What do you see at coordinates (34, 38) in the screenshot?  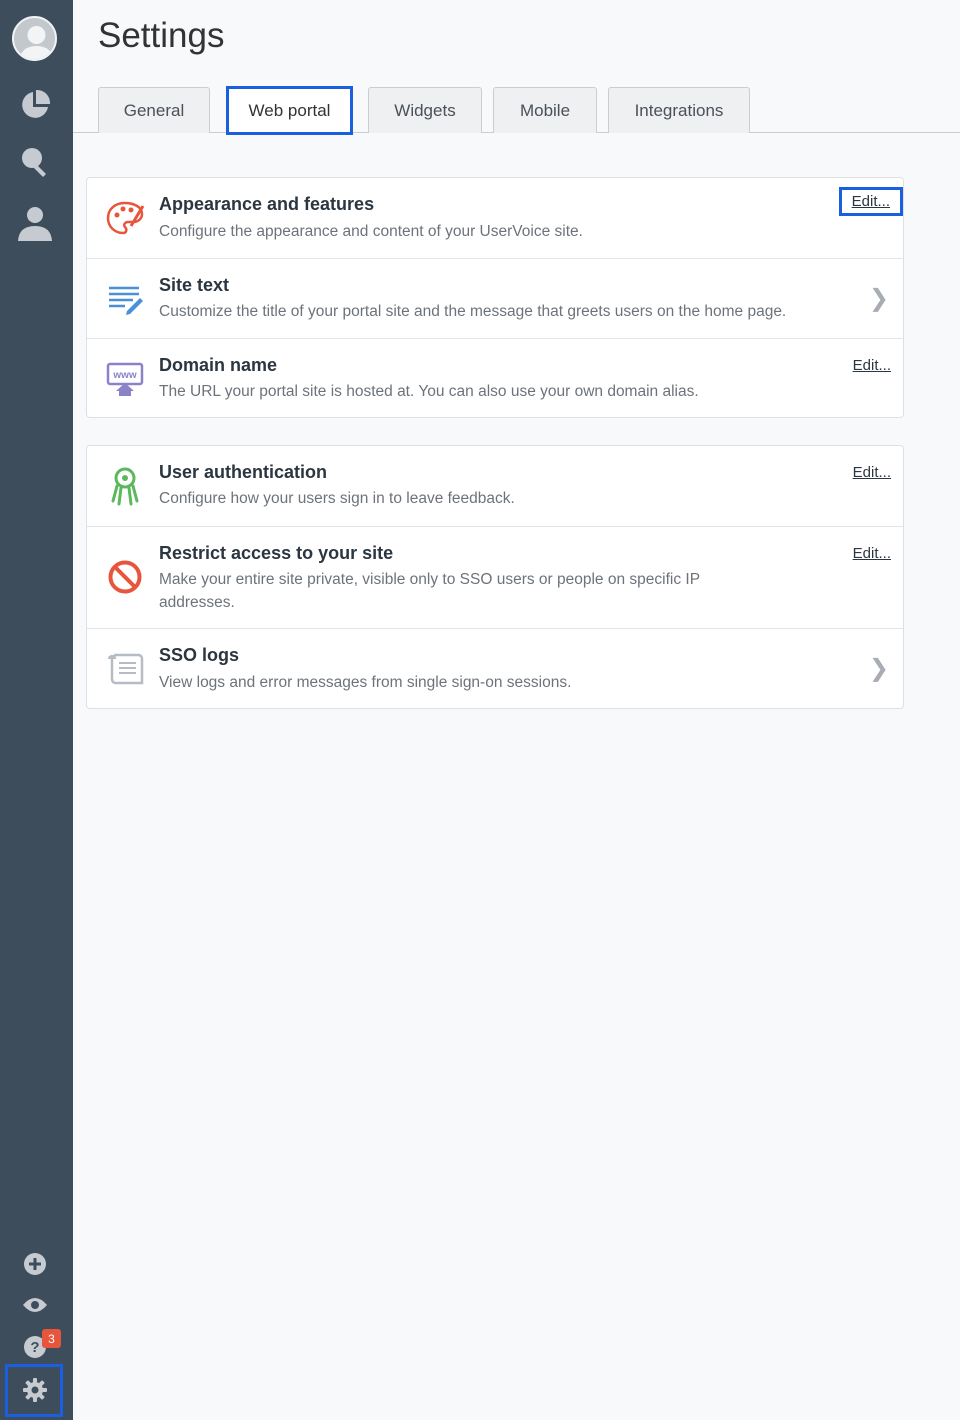 I see `user-avatar-icon` at bounding box center [34, 38].